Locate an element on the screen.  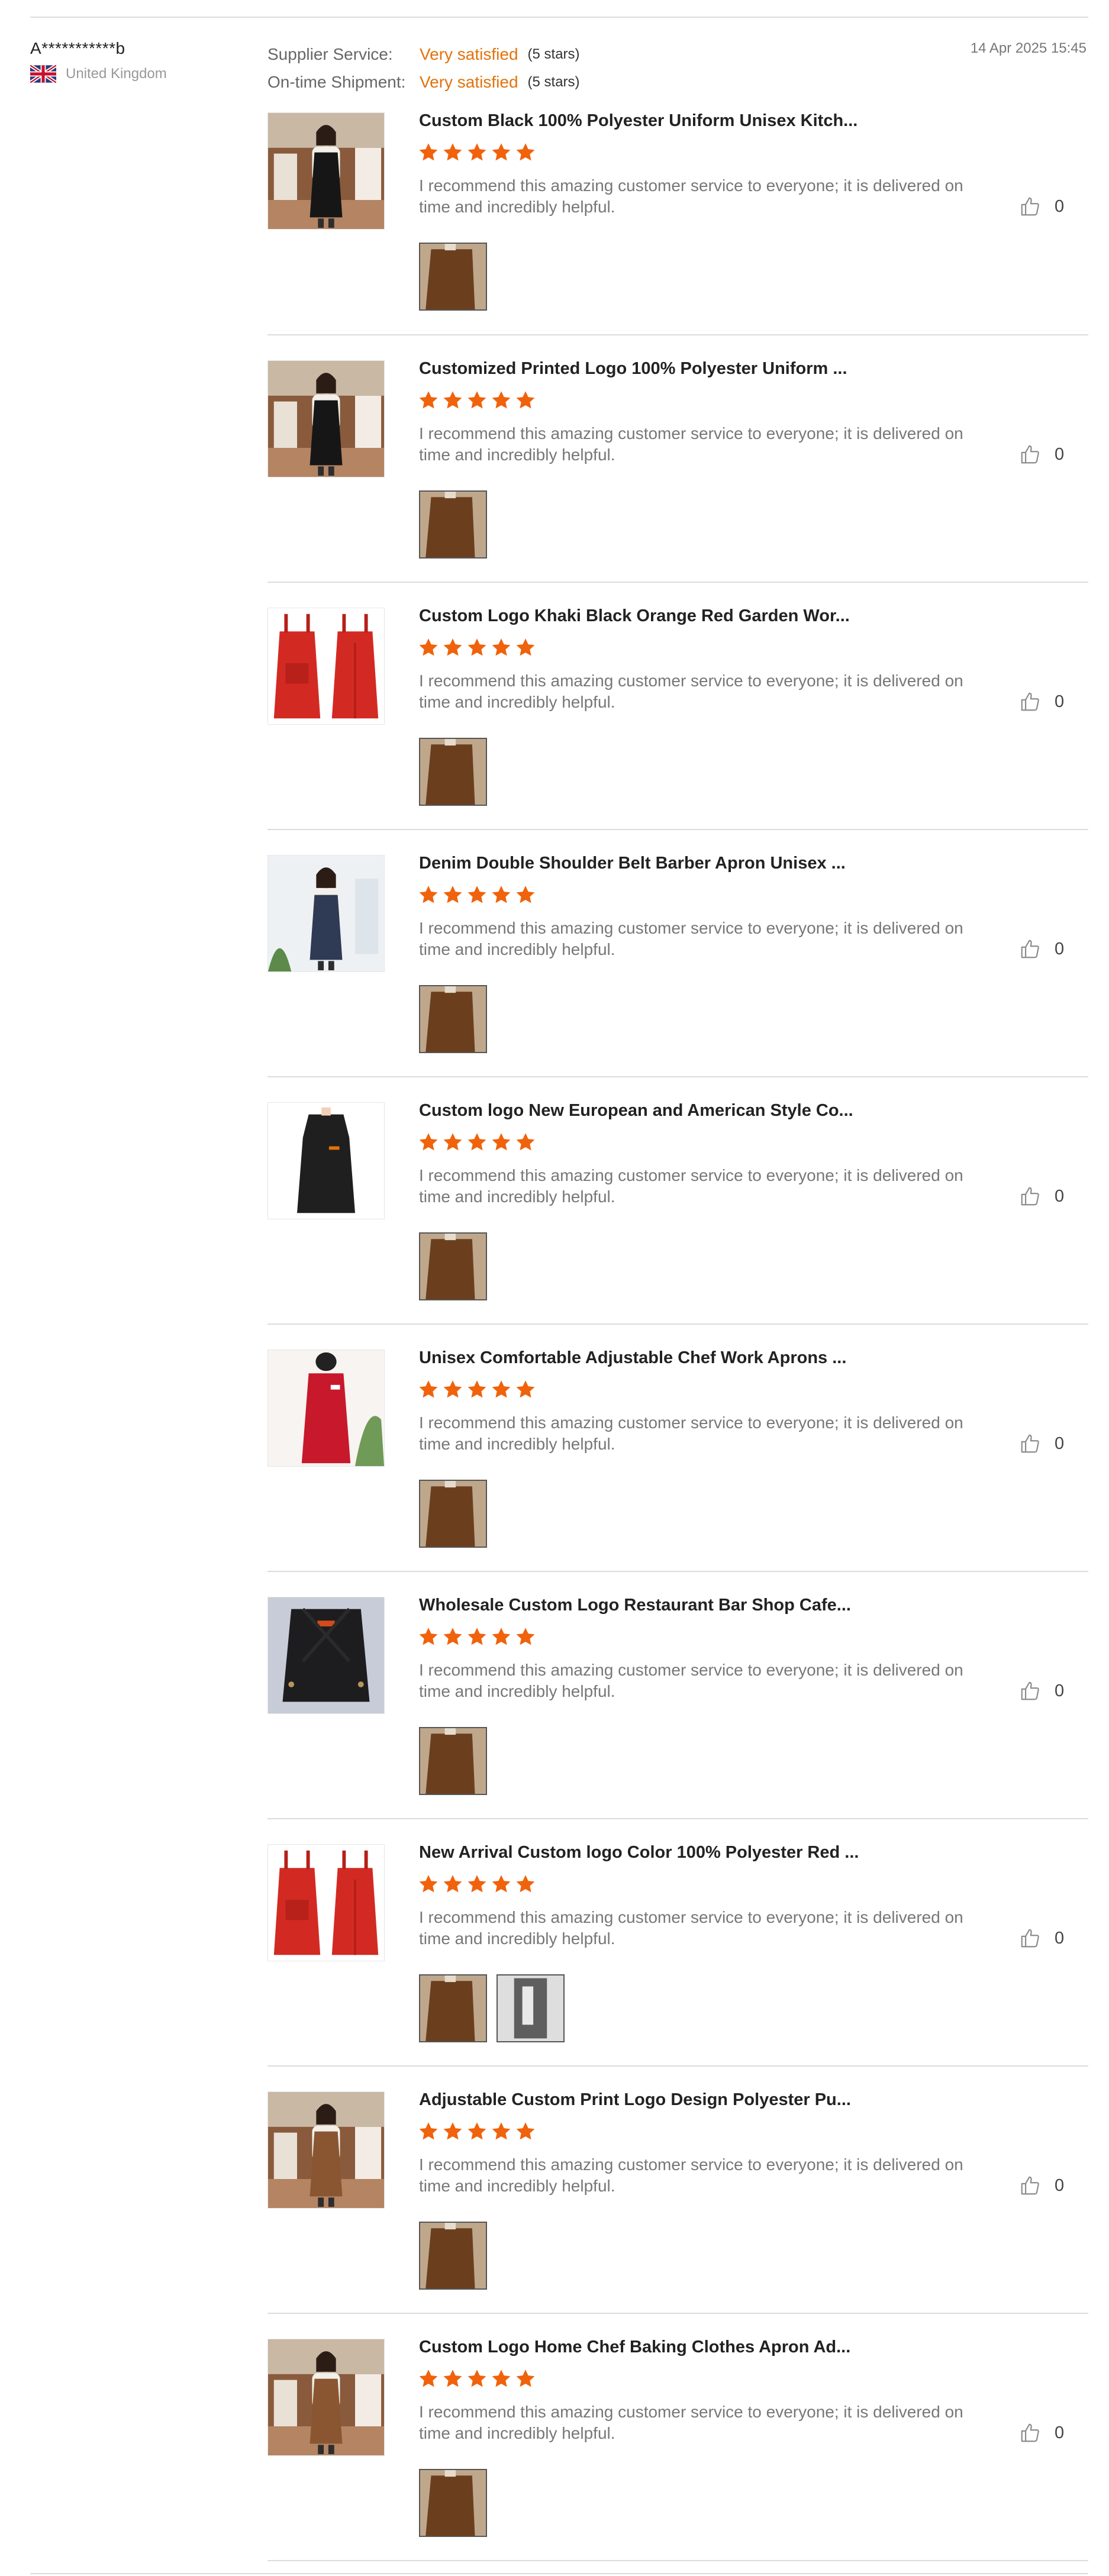
uk-flag-icon is located at coordinates (43, 74).